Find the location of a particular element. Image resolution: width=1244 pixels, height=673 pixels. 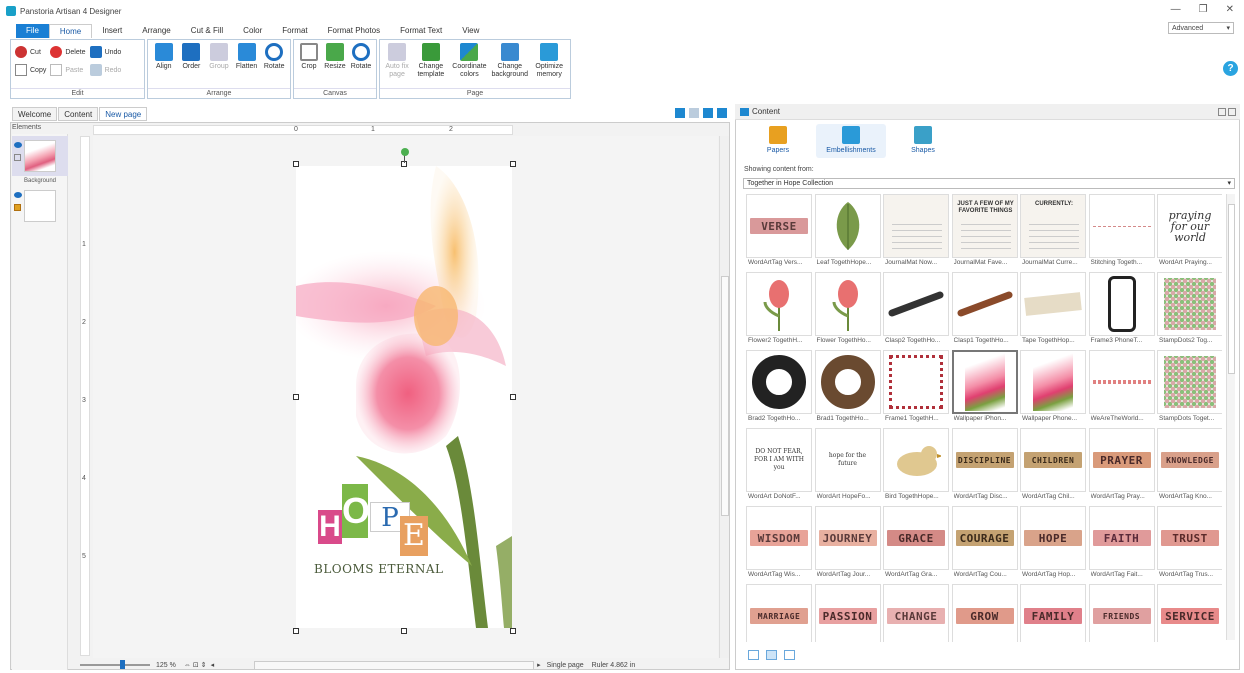

tab-color: Color is located at coordinates (252, 31).